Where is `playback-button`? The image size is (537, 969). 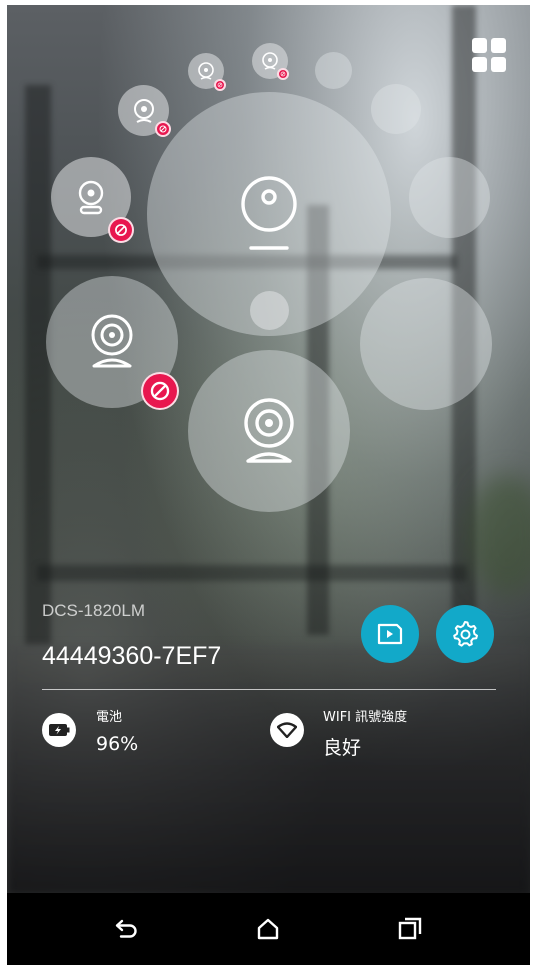 playback-button is located at coordinates (390, 634).